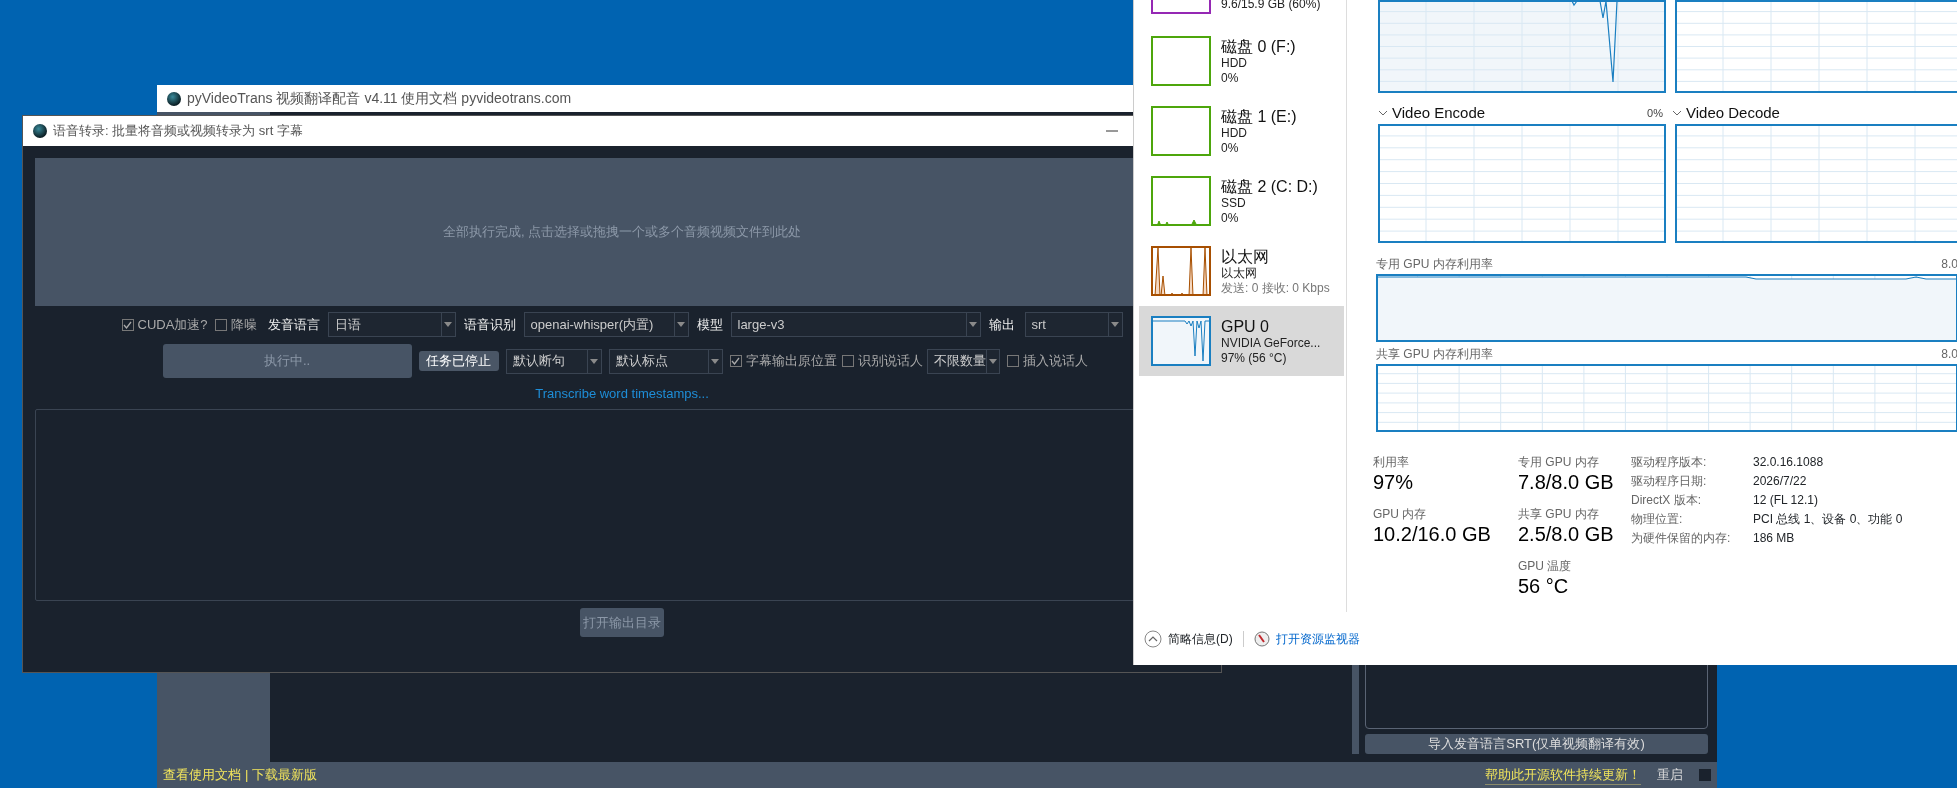 This screenshot has height=788, width=1957. What do you see at coordinates (1705, 775) in the screenshot?
I see `resize-grip` at bounding box center [1705, 775].